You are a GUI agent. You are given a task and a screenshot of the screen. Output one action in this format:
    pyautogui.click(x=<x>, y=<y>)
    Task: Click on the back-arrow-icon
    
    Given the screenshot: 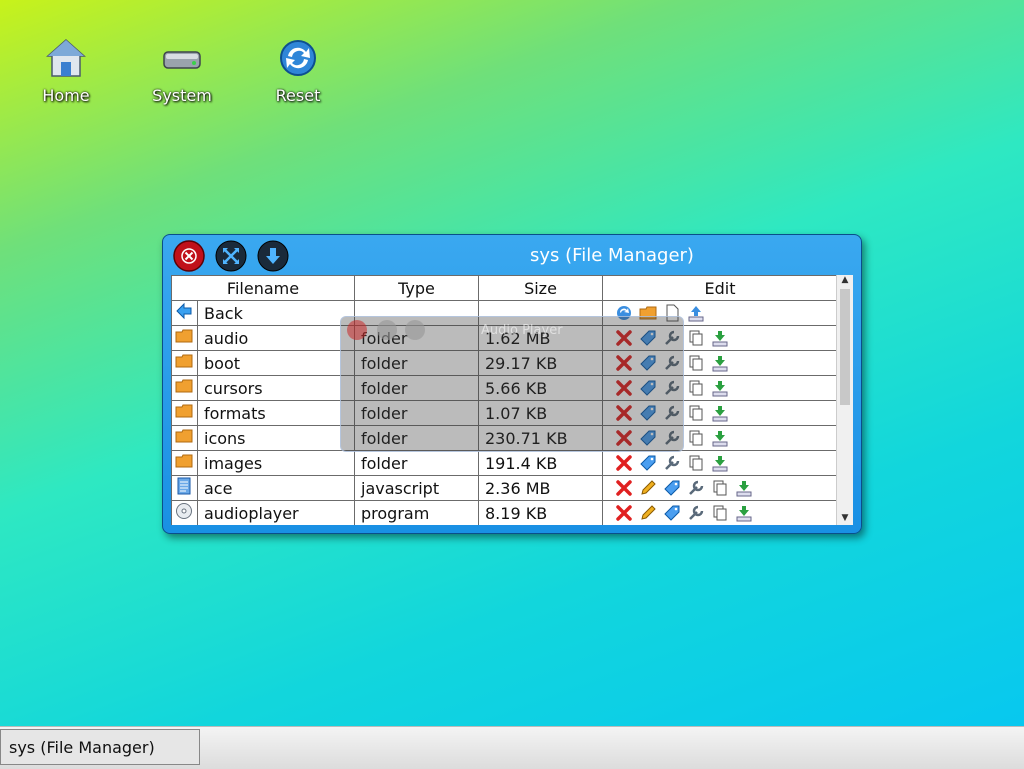 What is the action you would take?
    pyautogui.click(x=184, y=311)
    